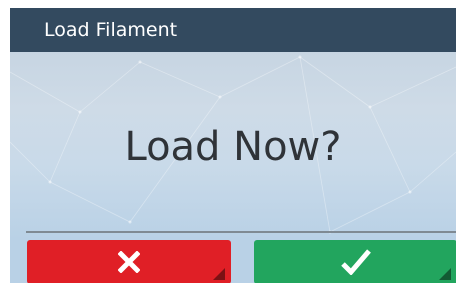 The width and height of the screenshot is (466, 283). What do you see at coordinates (241, 232) in the screenshot?
I see `divider` at bounding box center [241, 232].